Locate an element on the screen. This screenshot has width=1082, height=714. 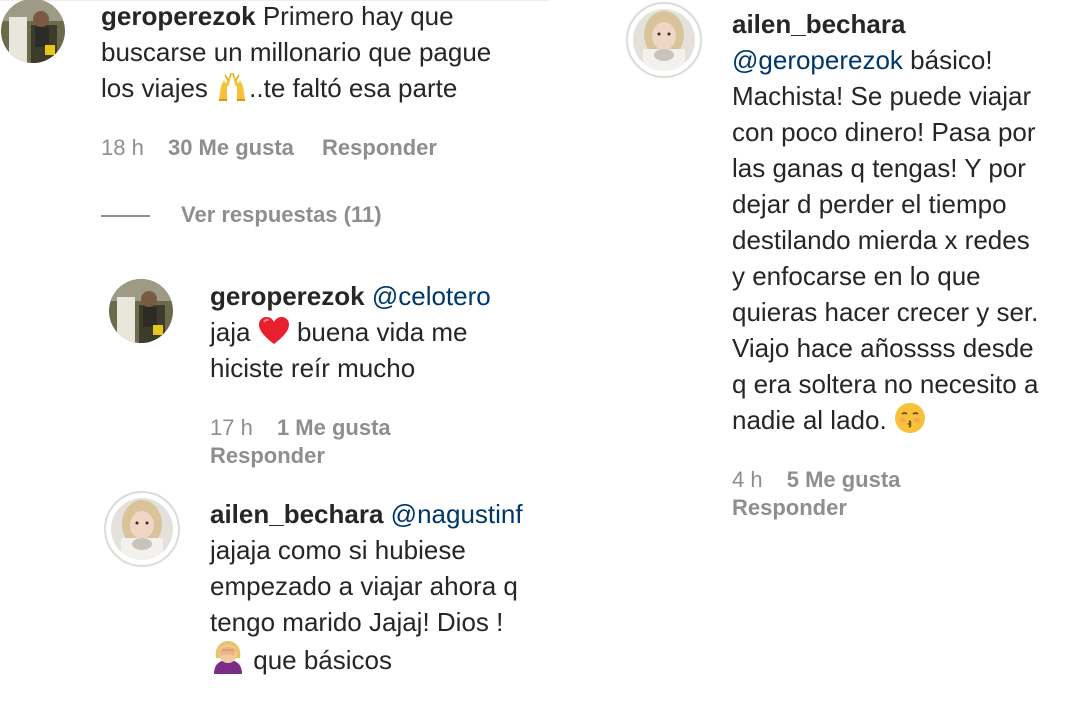
comment-3-line-5: que básicos is located at coordinates (301, 661).